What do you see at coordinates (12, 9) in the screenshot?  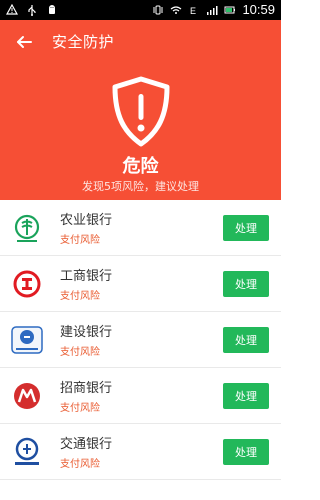 I see `warning-icon` at bounding box center [12, 9].